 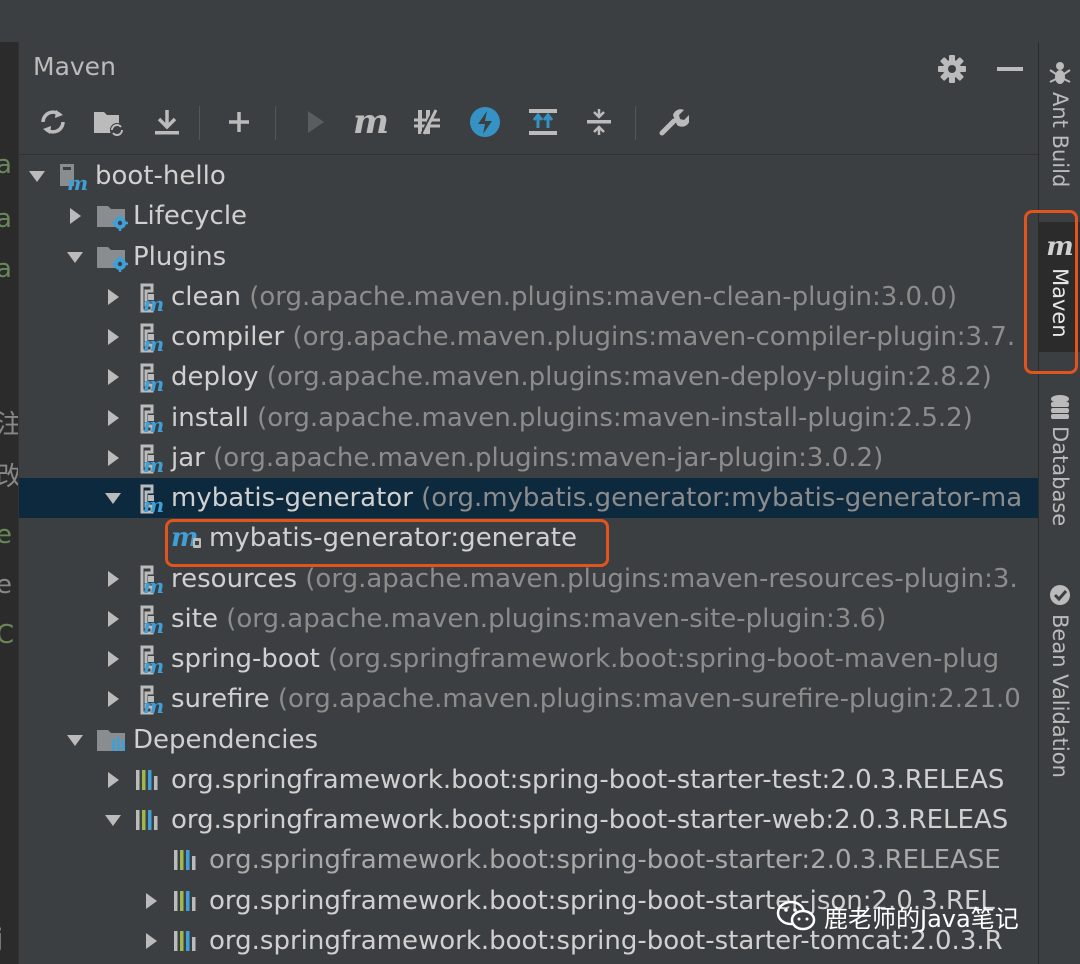 What do you see at coordinates (952, 69) in the screenshot?
I see `gear-icon` at bounding box center [952, 69].